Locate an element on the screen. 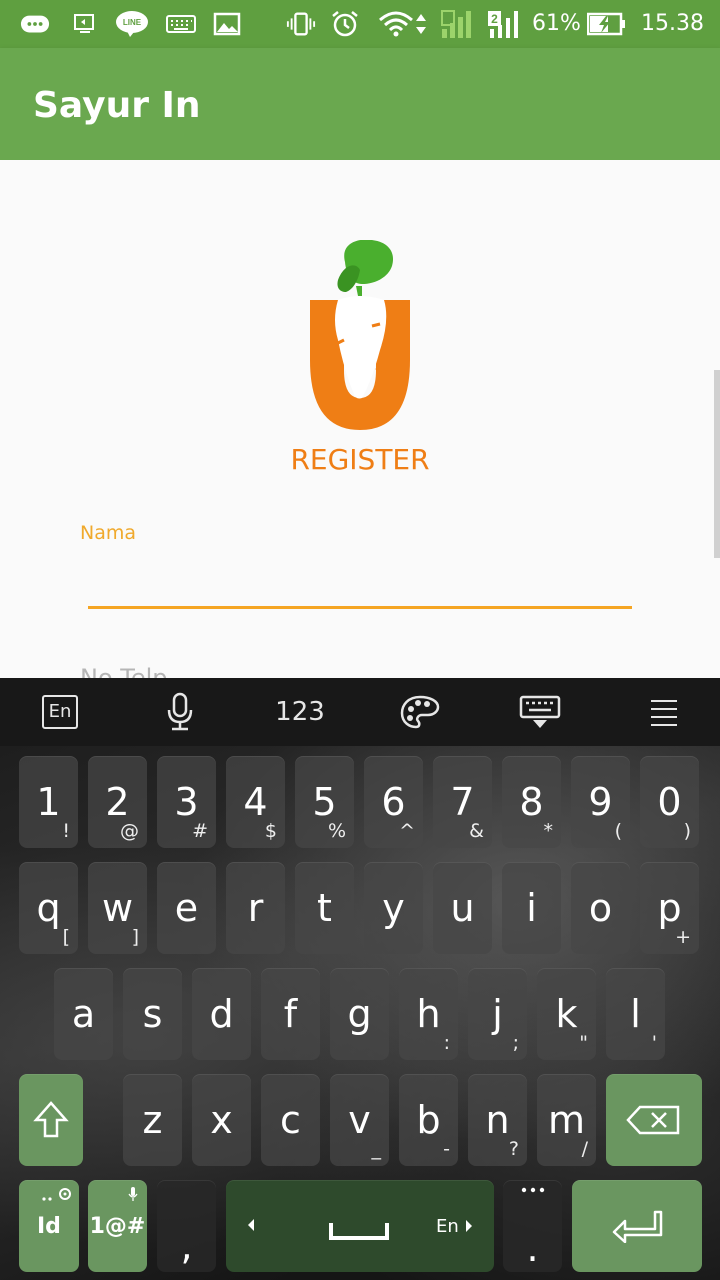 The image size is (720, 1280). key-z: z is located at coordinates (152, 1120).